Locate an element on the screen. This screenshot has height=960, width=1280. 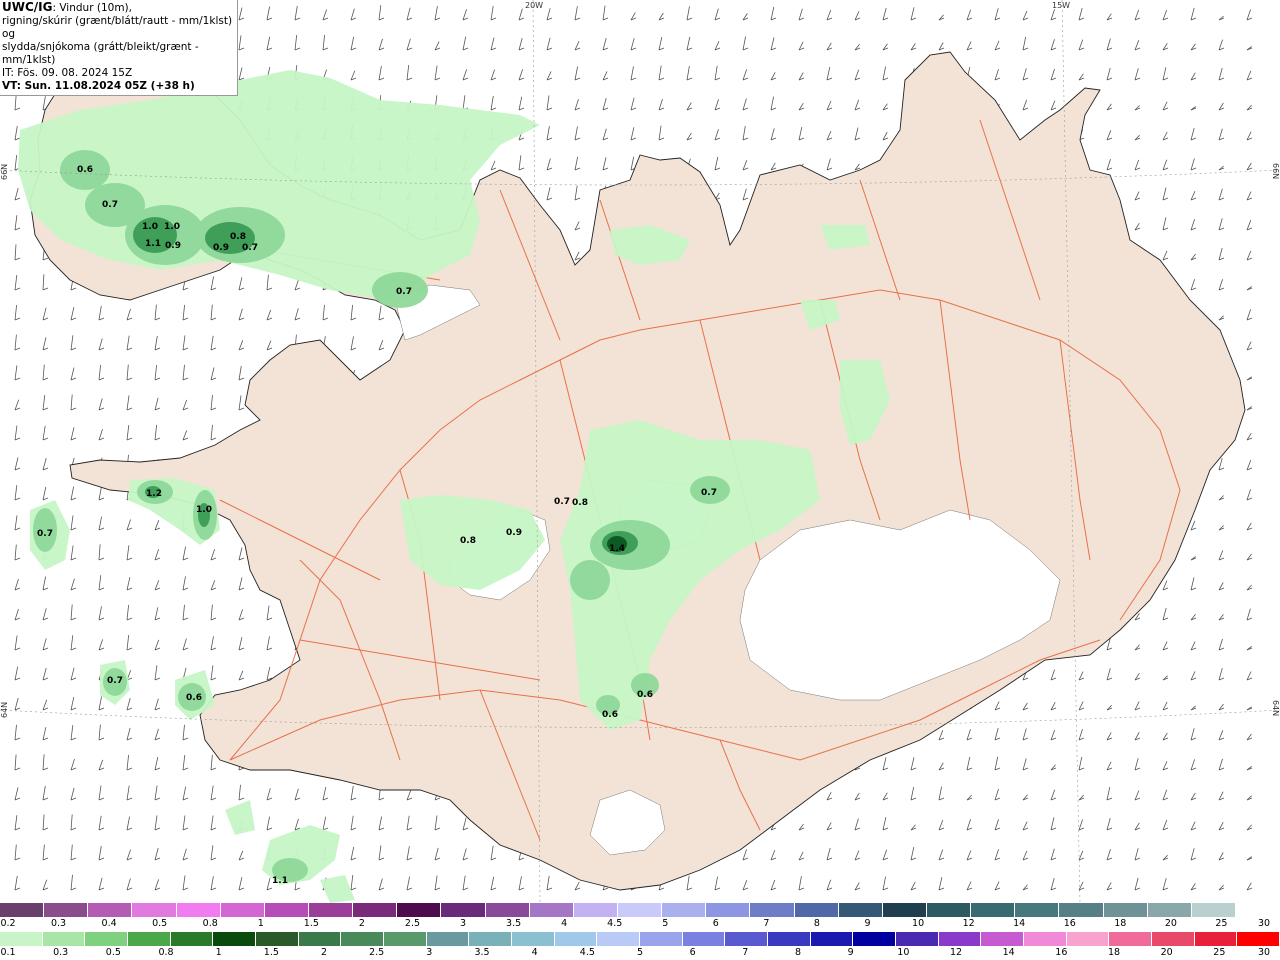
precip-value-v16: 0.7 is located at coordinates (562, 502).